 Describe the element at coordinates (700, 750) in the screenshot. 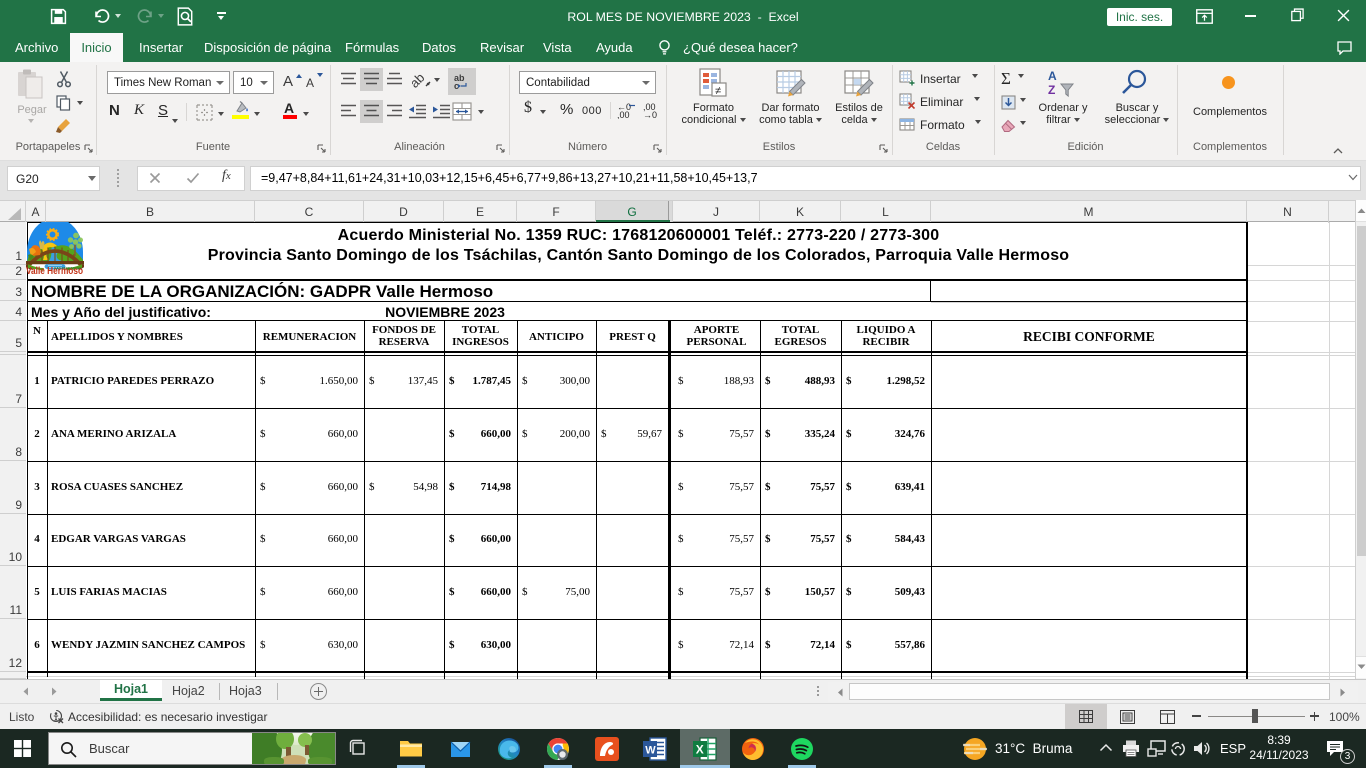

I see `svg-text: X` at that location.